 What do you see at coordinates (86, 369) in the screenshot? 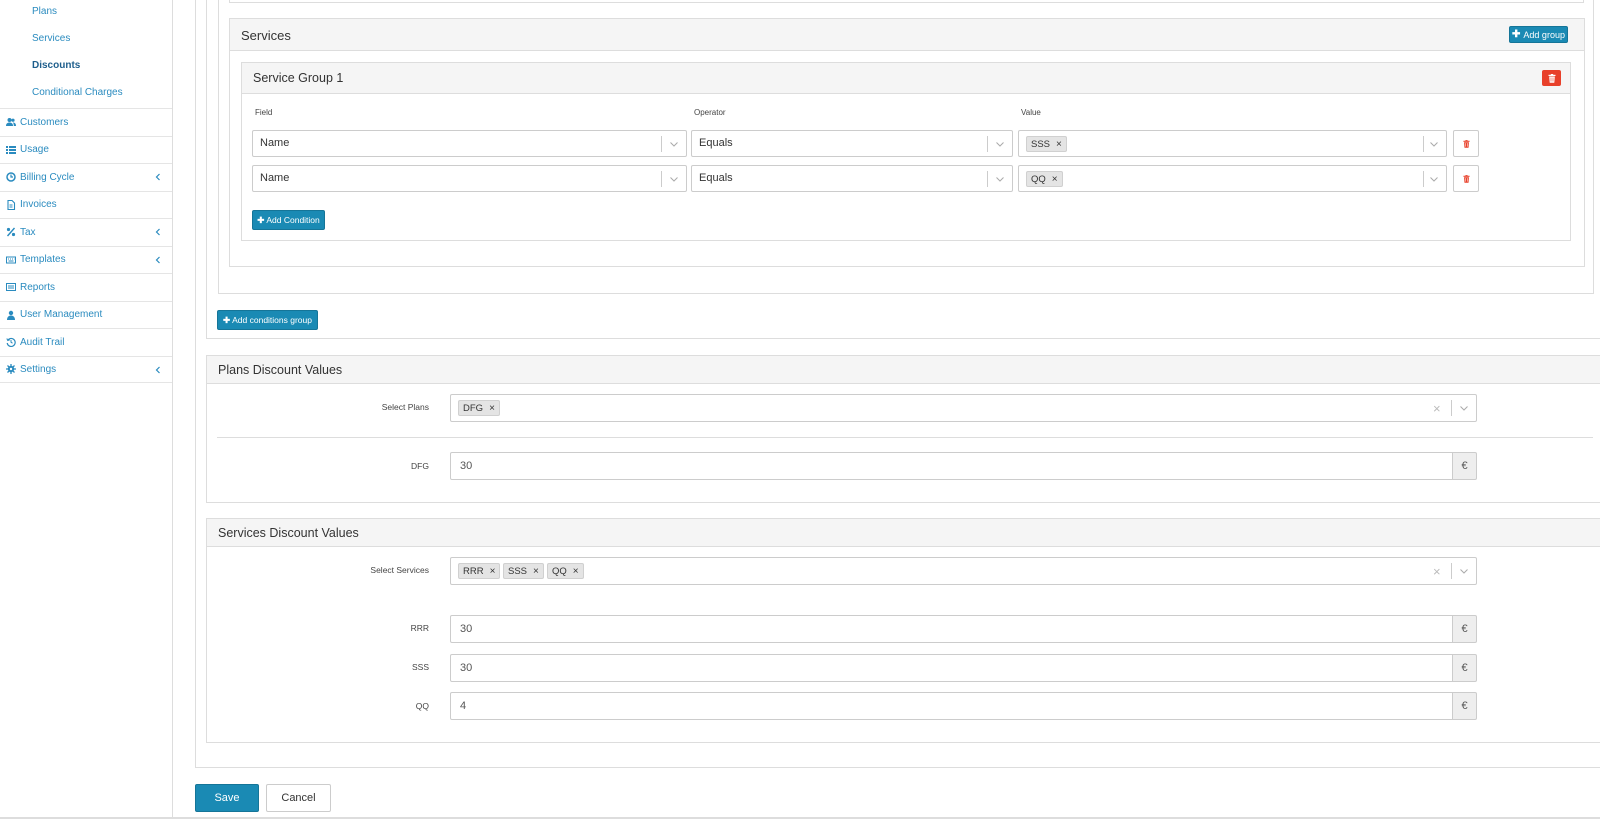
I see `sidebar-item-settings: Settings` at bounding box center [86, 369].